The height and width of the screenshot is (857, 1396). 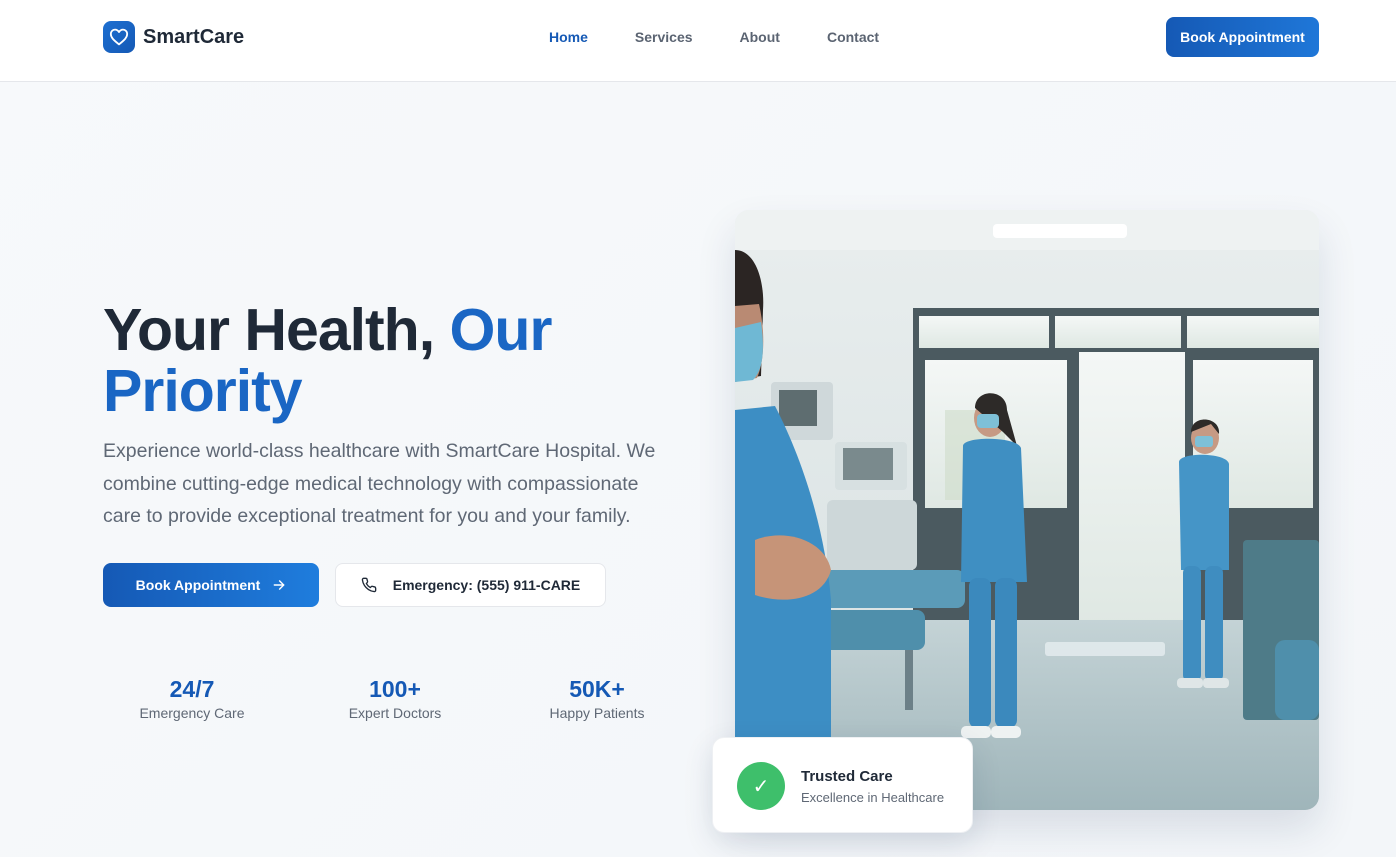 I want to click on stat-label: Happy Patients, so click(x=597, y=713).